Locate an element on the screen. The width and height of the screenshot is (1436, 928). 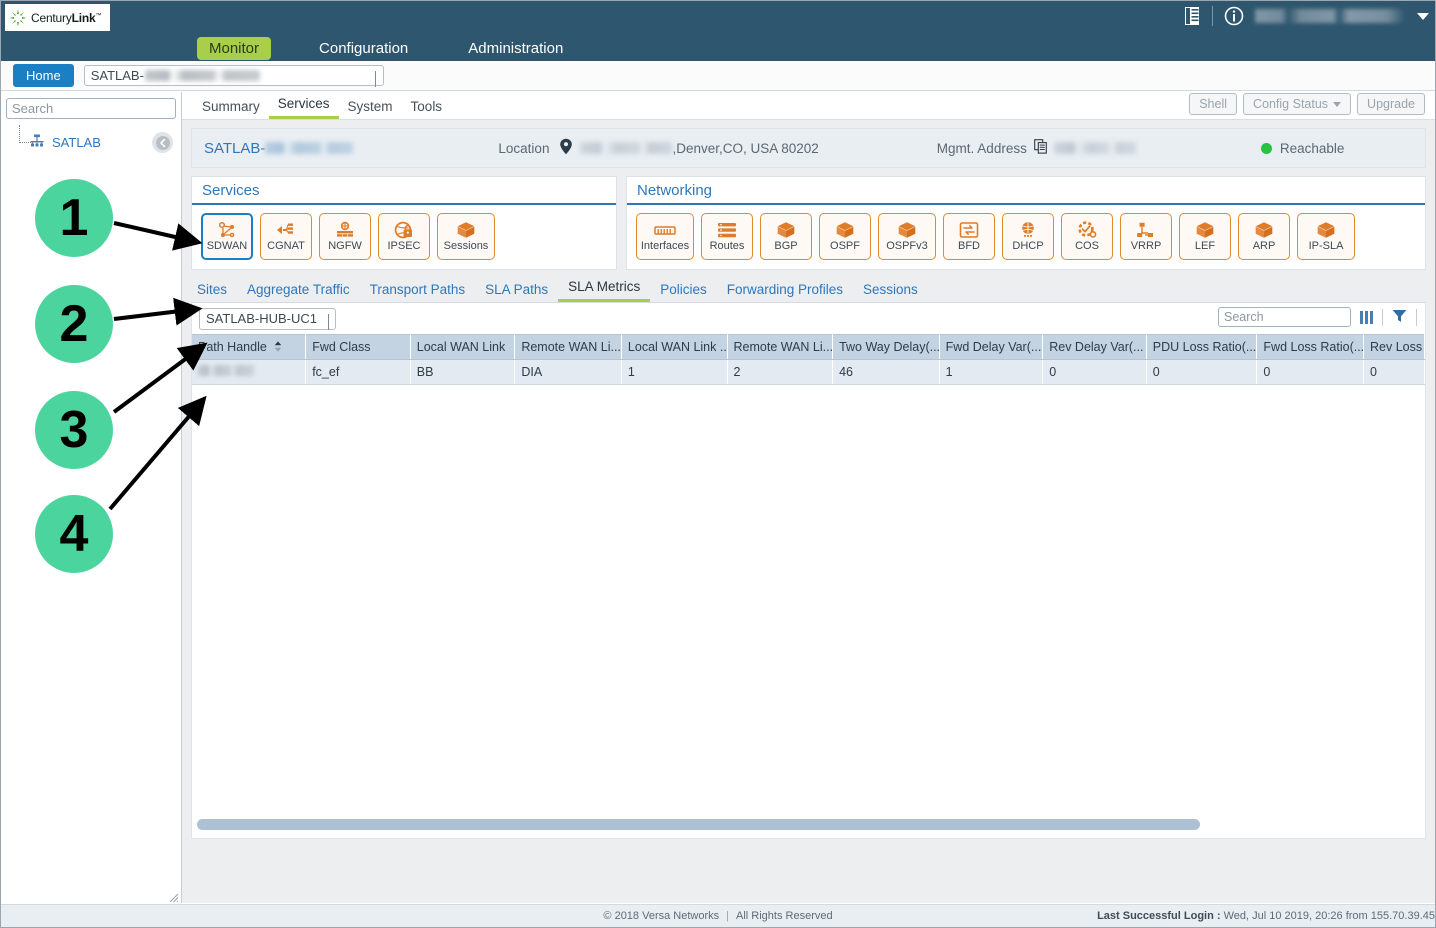
subtab-forwarding-profiles: Forwarding Profiles is located at coordinates (785, 292).